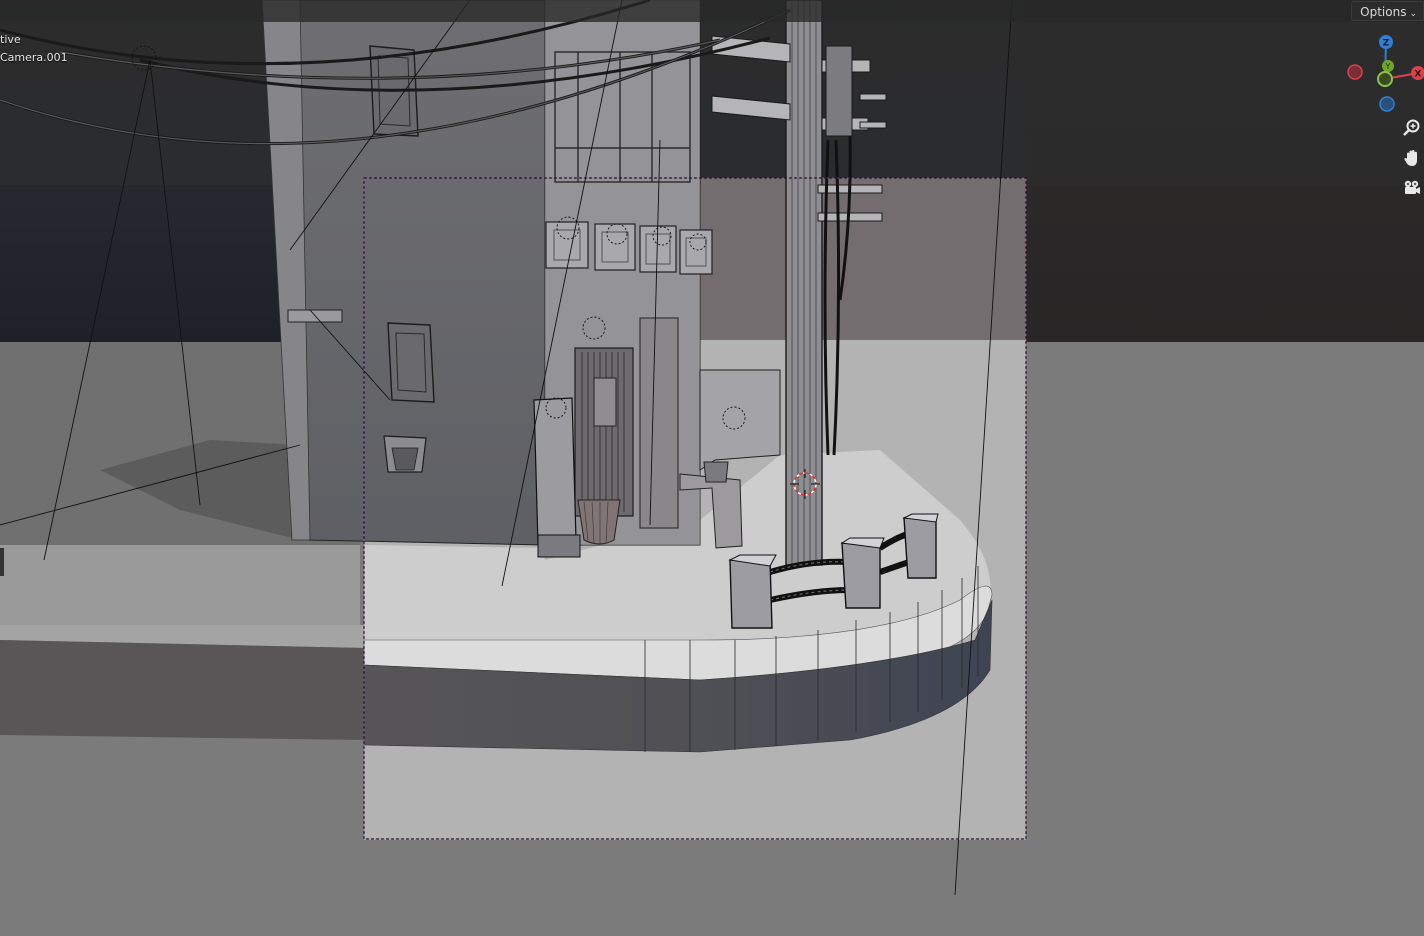 The height and width of the screenshot is (936, 1424). What do you see at coordinates (1355, 72) in the screenshot?
I see `gizmo-neg-x-handle` at bounding box center [1355, 72].